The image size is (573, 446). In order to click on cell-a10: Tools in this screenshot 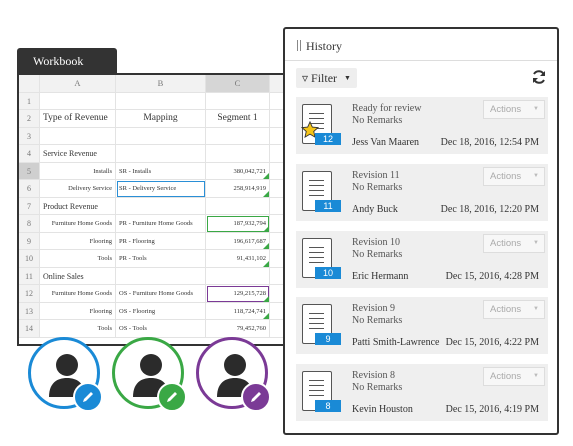, I will do `click(78, 259)`.